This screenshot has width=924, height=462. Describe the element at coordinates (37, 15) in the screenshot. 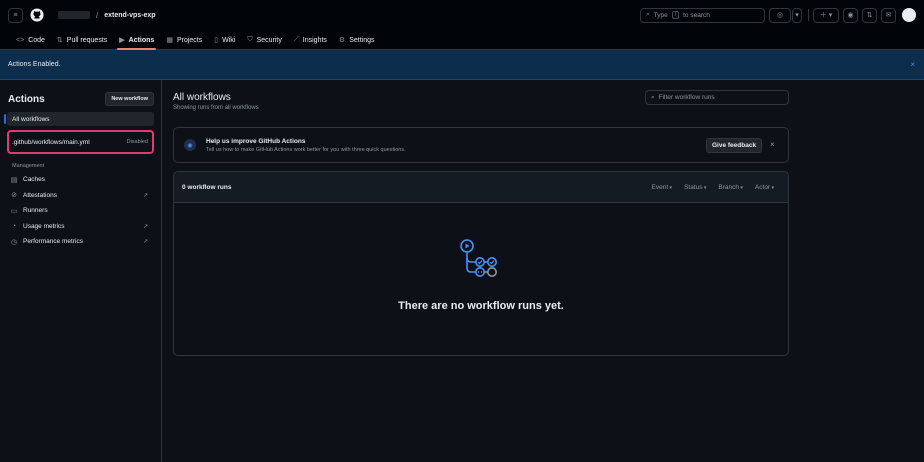

I see `github-logo-icon` at that location.